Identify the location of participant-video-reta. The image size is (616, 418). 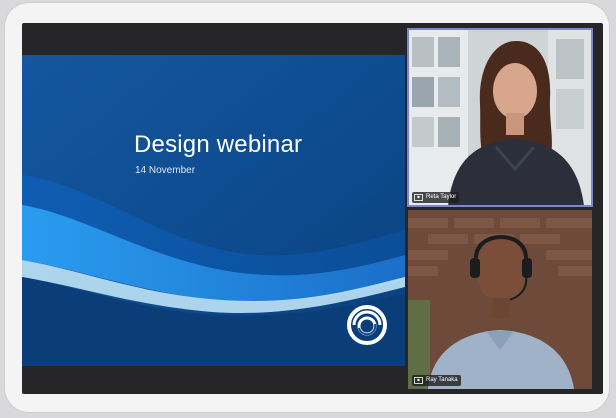
(500, 117).